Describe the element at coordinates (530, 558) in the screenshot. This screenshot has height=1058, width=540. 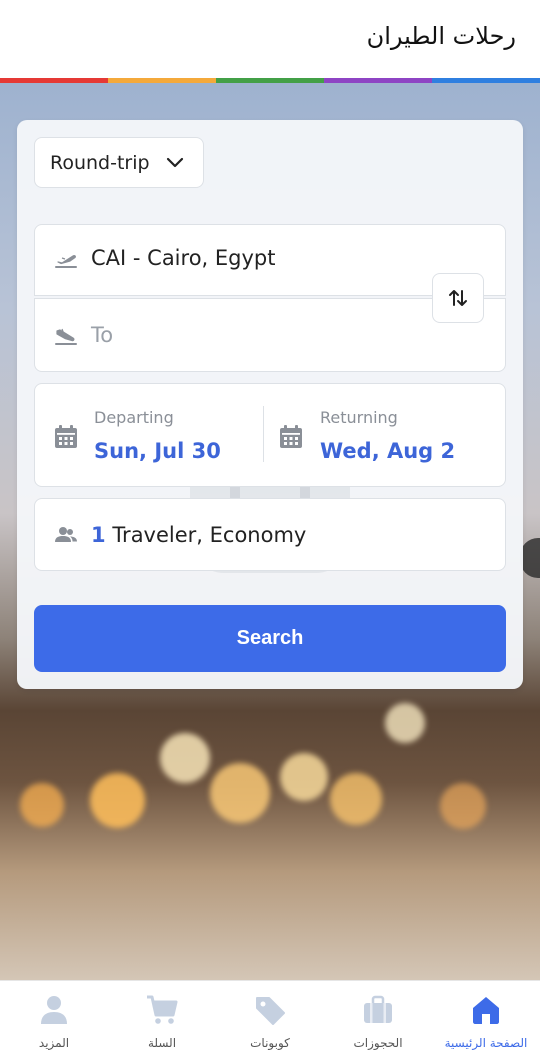
I see `airplane-silhouette` at that location.